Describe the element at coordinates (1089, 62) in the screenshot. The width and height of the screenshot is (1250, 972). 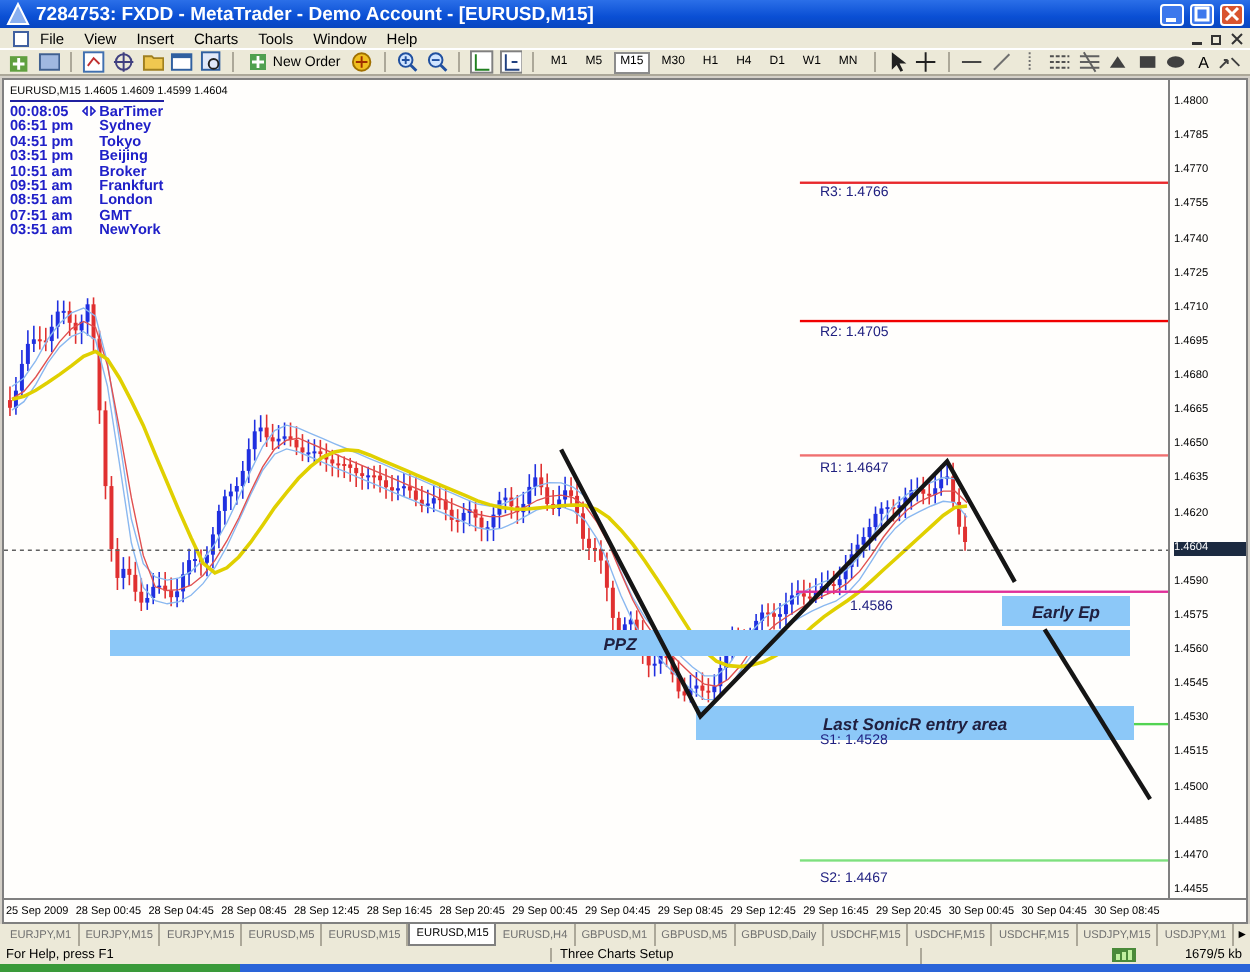
I see `fibonacci-icon` at that location.